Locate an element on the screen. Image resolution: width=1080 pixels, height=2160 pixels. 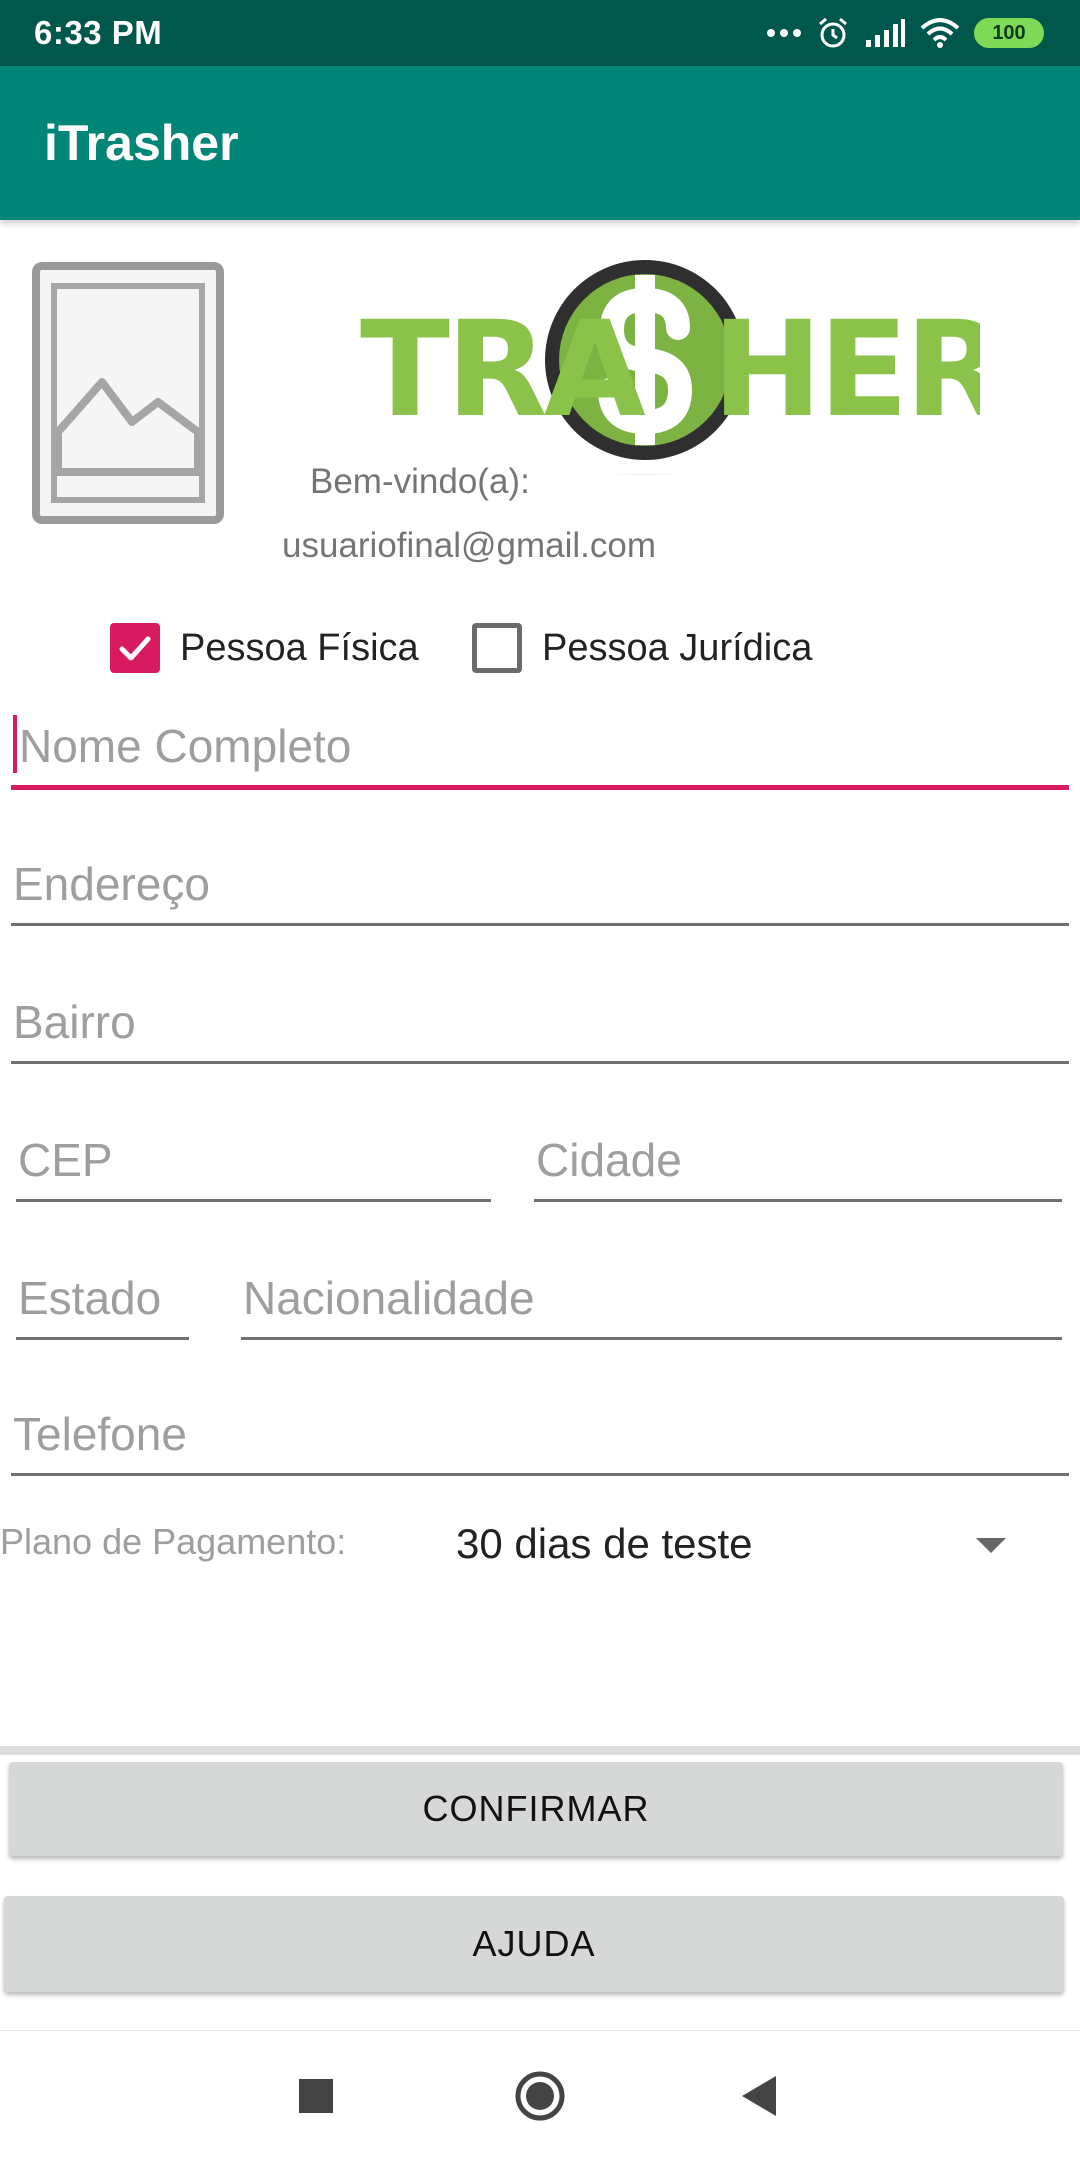
app-title: iTrasher is located at coordinates (141, 143).